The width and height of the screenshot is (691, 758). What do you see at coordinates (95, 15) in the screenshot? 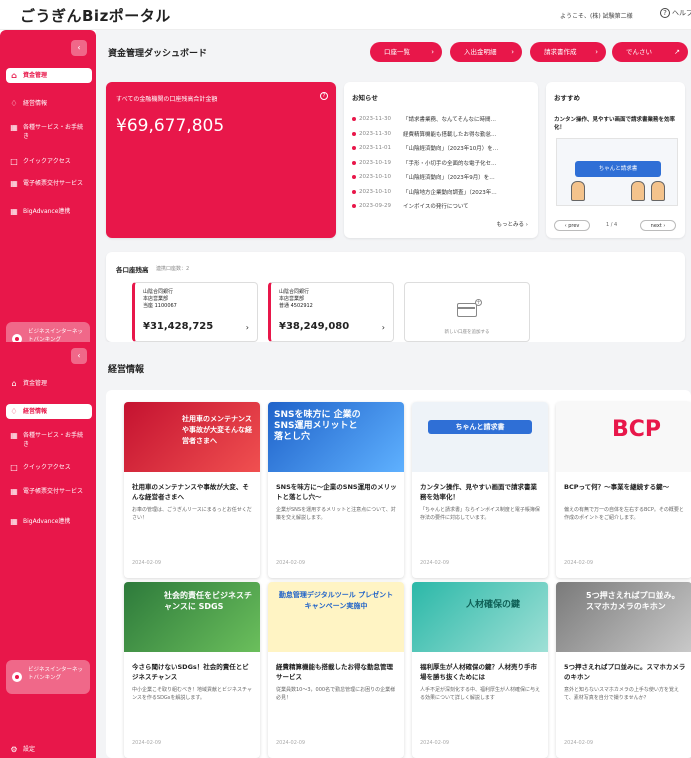
I see `app-logo: ごうぎんBizポータル` at bounding box center [95, 15].